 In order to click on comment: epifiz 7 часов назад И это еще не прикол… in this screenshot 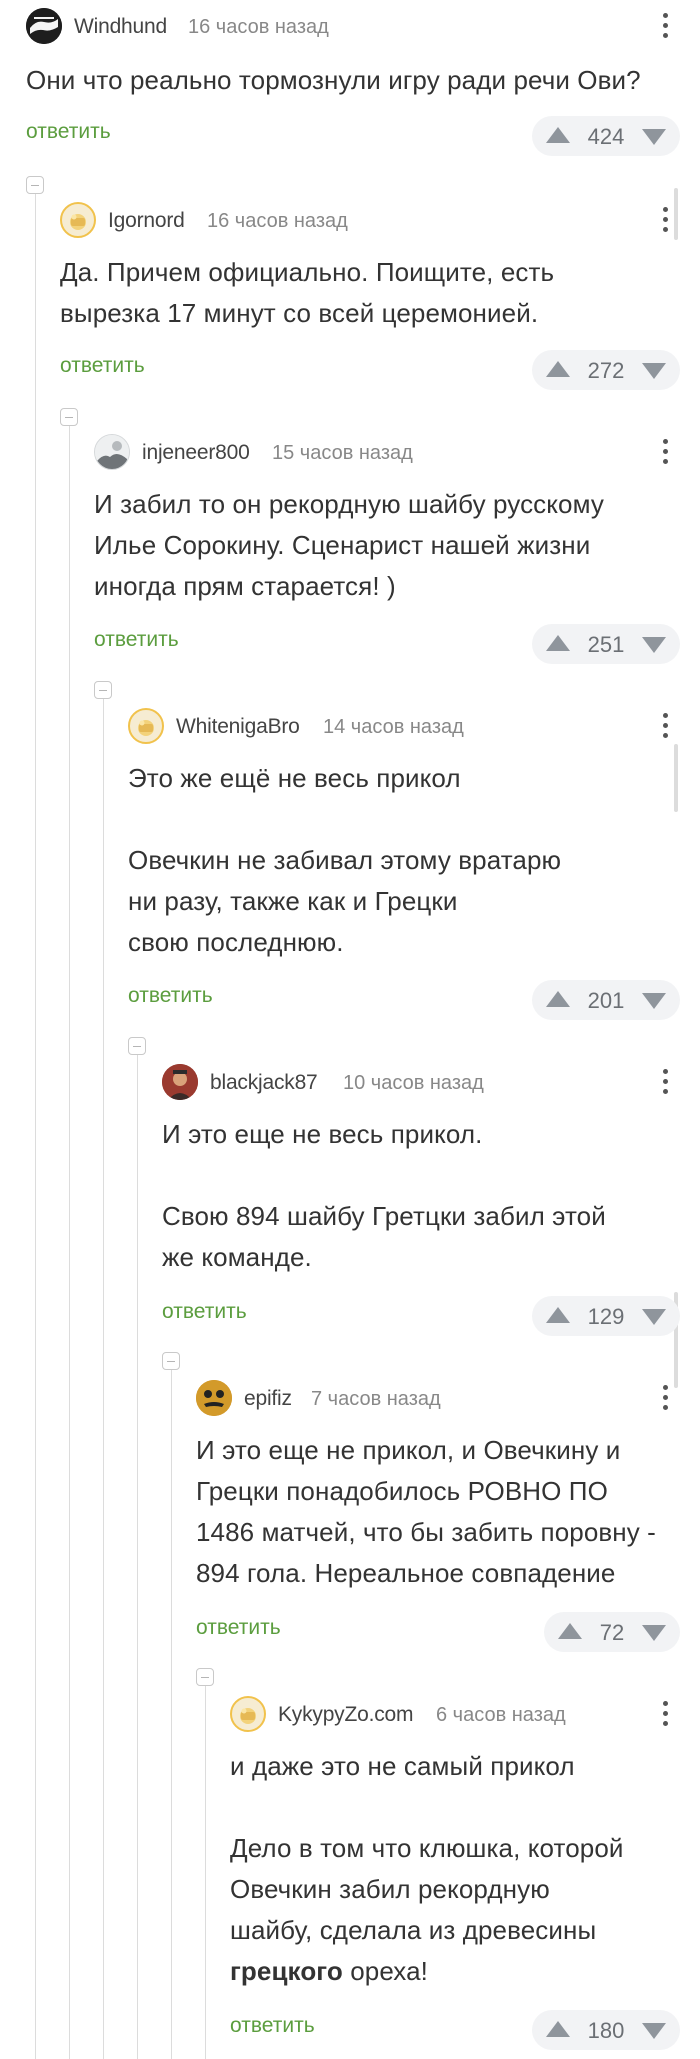, I will do `click(438, 1516)`.